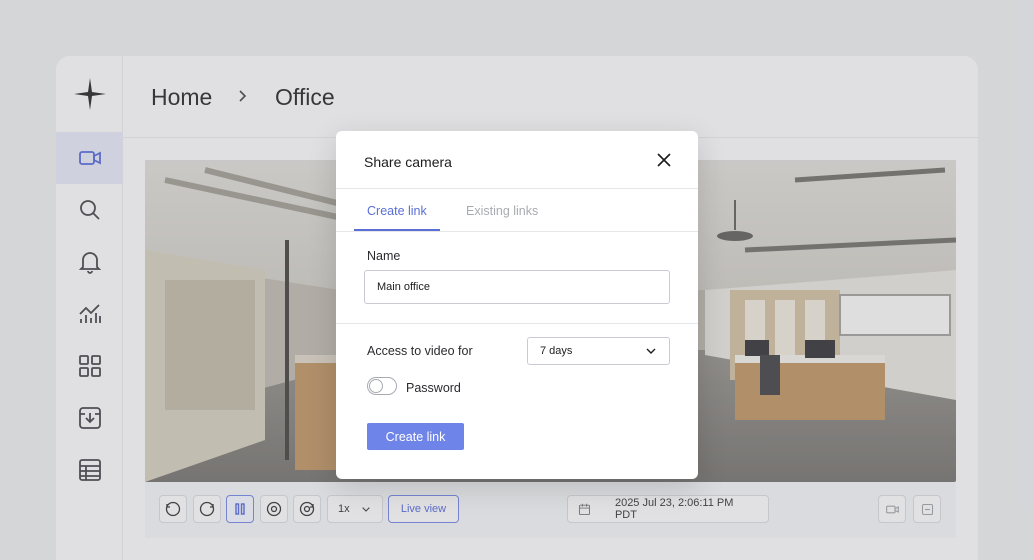  What do you see at coordinates (433, 388) in the screenshot?
I see `password-label: Password` at bounding box center [433, 388].